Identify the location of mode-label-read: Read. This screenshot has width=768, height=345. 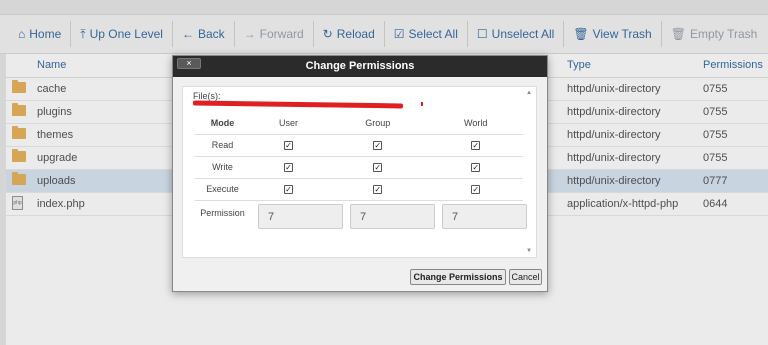
(222, 145).